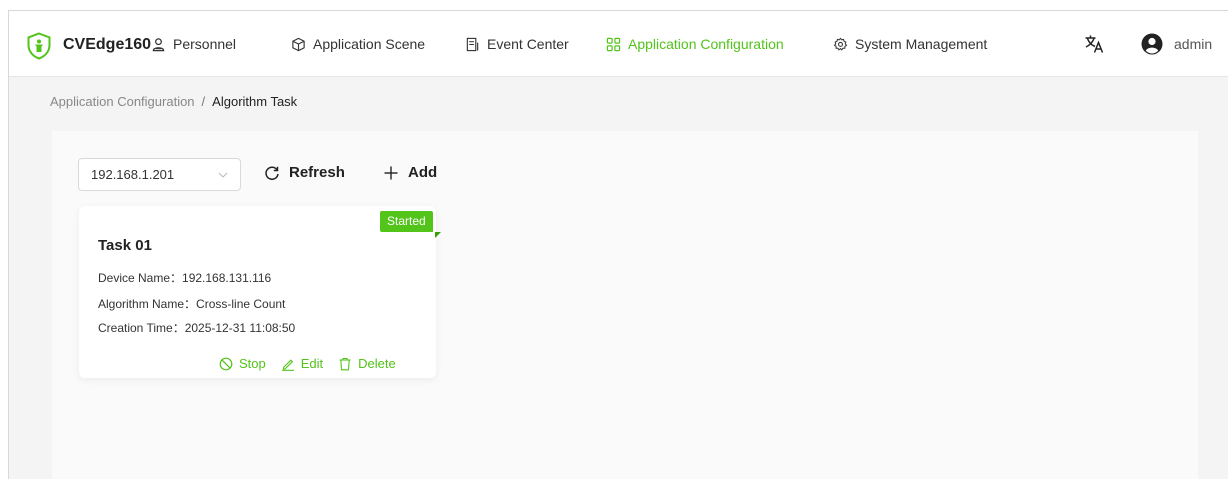 The width and height of the screenshot is (1228, 479). I want to click on creation-time-field: Creation Time：2025-12-31 11:08:50, so click(197, 328).